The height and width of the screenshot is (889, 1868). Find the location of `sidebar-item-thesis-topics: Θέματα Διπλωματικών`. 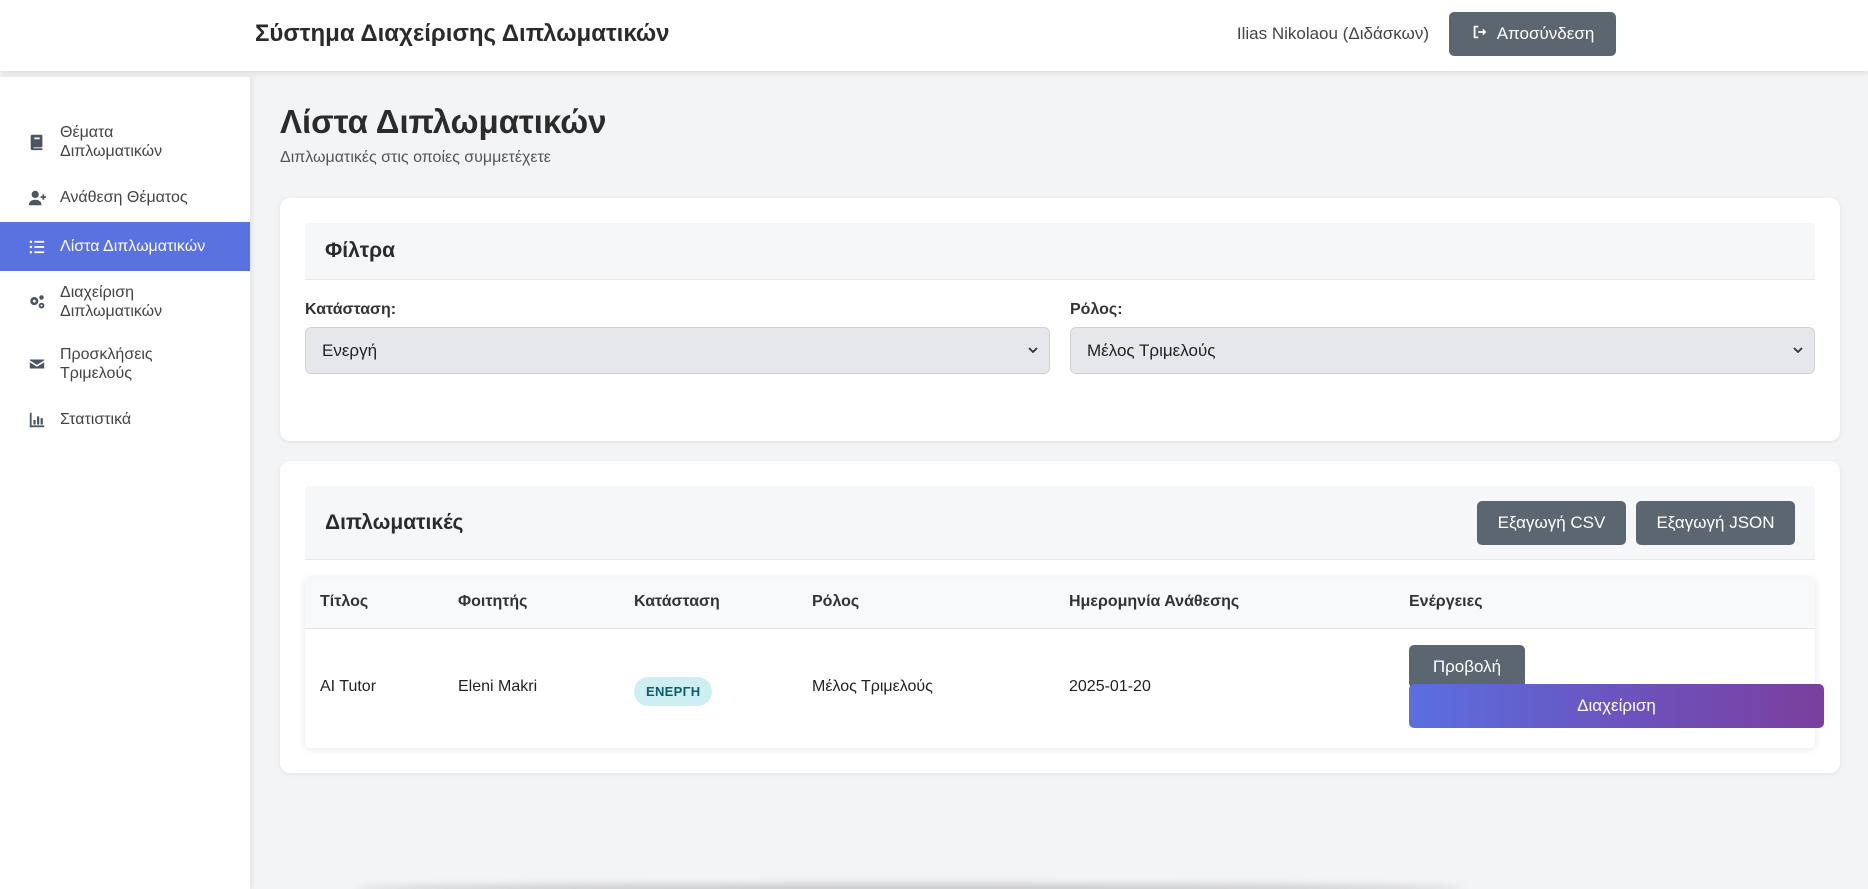

sidebar-item-thesis-topics: Θέματα Διπλωματικών is located at coordinates (125, 142).